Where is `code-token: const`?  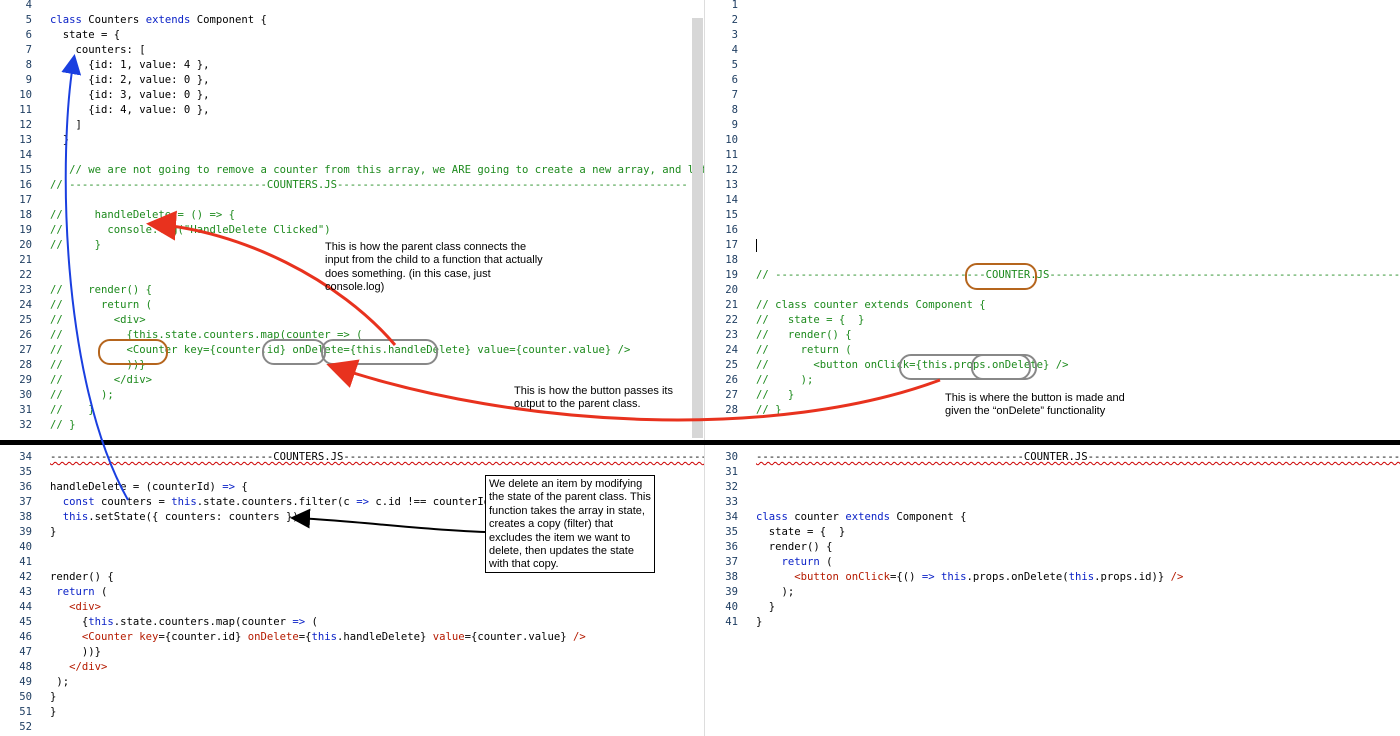 code-token: const is located at coordinates (82, 502).